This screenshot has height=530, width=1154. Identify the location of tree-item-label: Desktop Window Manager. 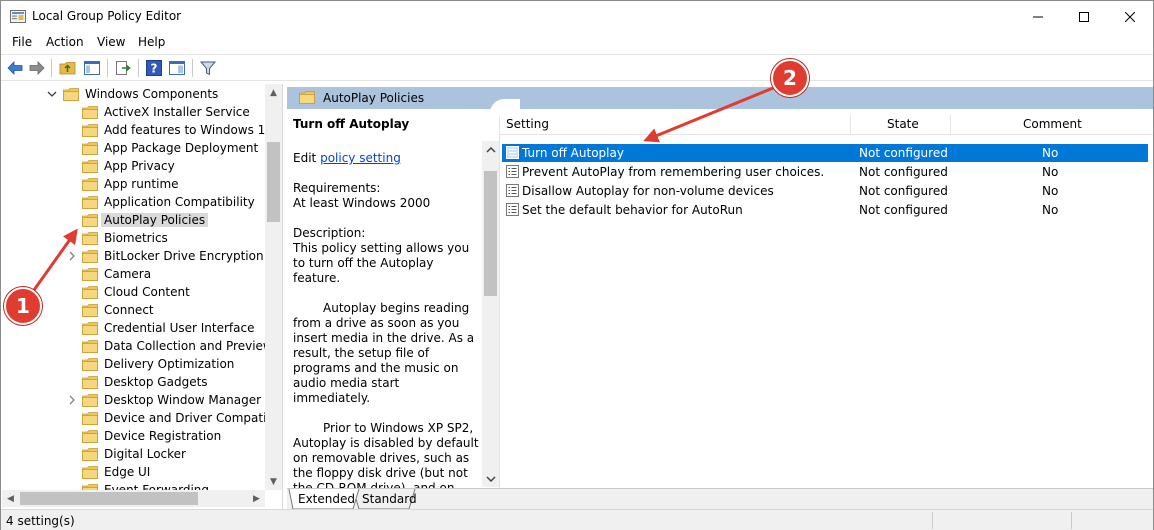
(183, 400).